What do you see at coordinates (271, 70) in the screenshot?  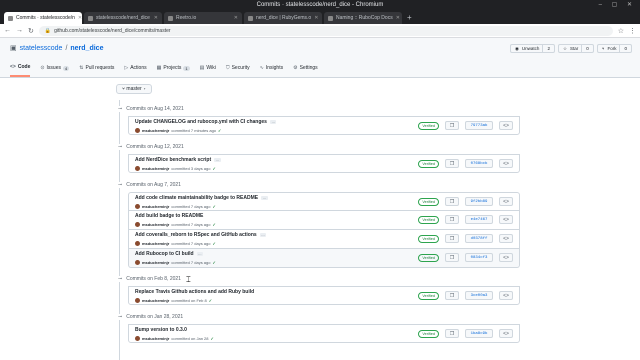 I see `tab-insights: ∿ Insights` at bounding box center [271, 70].